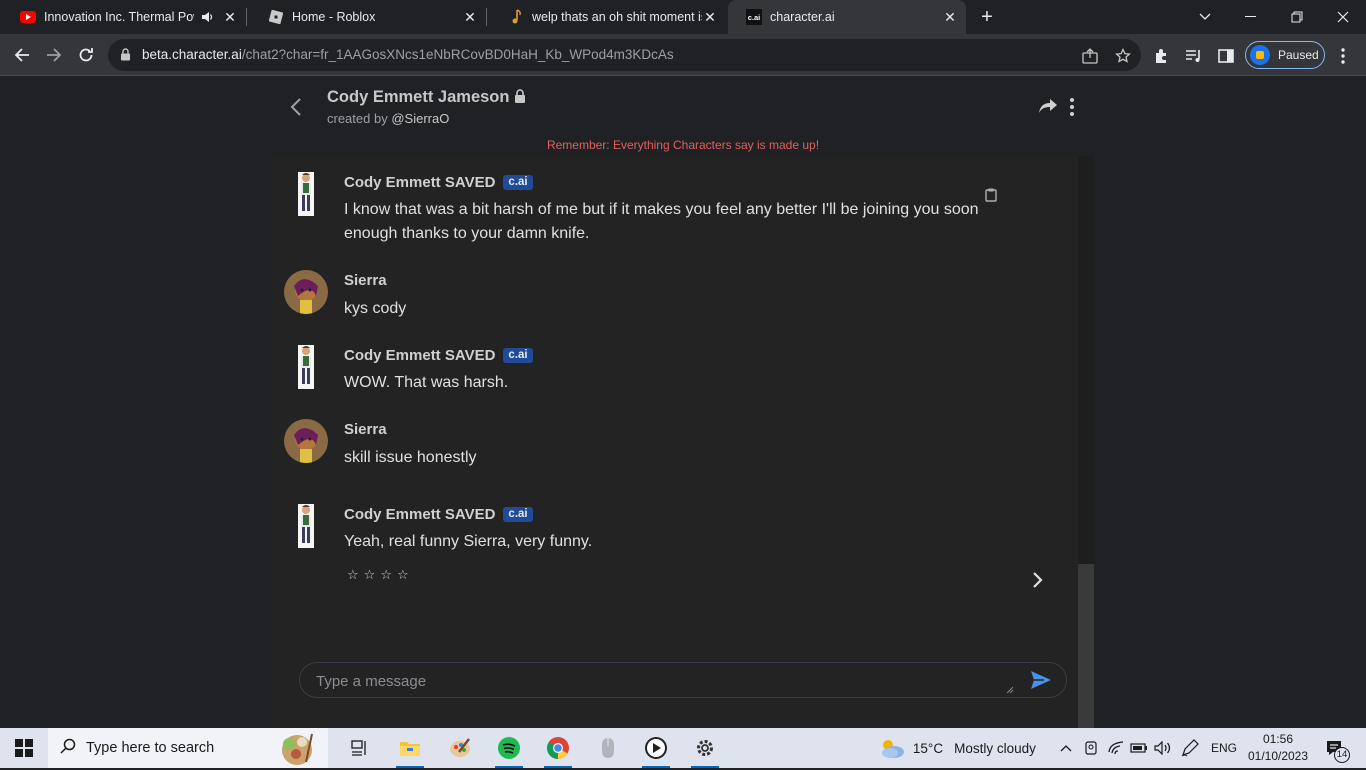 The width and height of the screenshot is (1366, 770). Describe the element at coordinates (1038, 582) in the screenshot. I see `next-response-icon` at that location.